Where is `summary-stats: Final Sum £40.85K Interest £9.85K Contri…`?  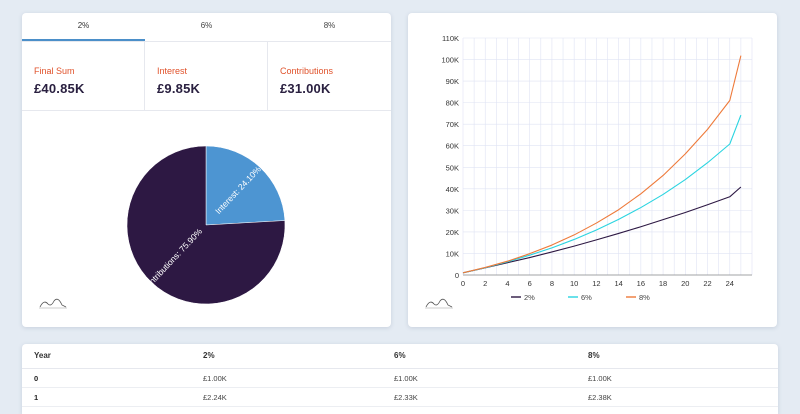
summary-stats: Final Sum £40.85K Interest £9.85K Contri… is located at coordinates (206, 76).